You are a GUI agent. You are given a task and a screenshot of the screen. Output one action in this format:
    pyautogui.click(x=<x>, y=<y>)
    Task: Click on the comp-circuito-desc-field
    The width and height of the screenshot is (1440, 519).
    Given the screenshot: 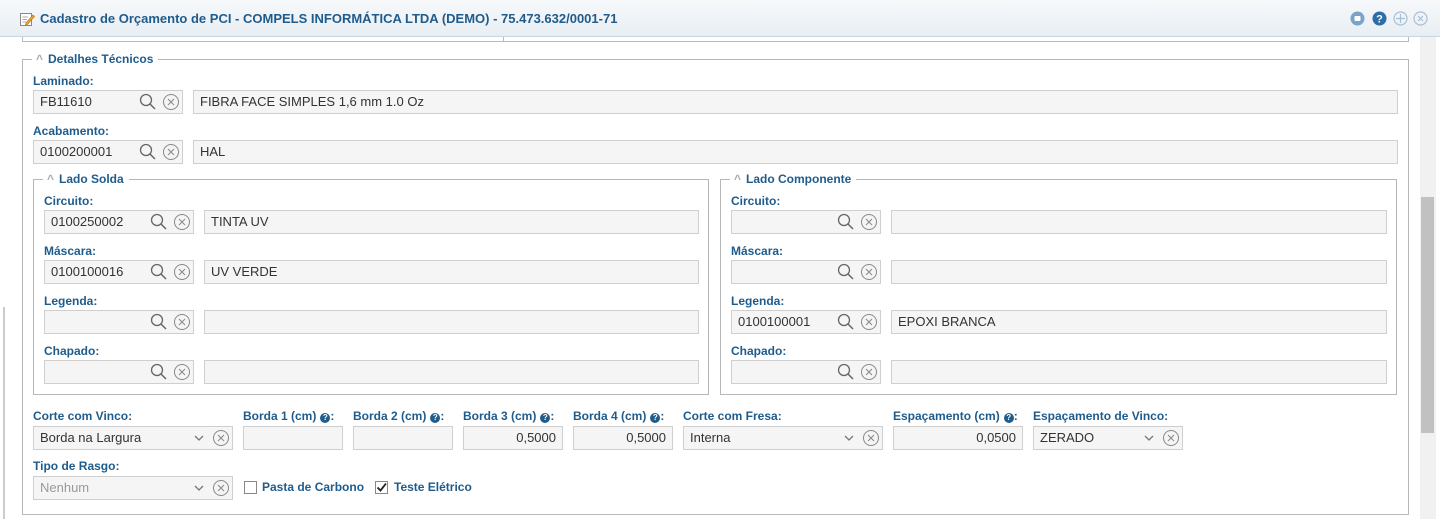 What is the action you would take?
    pyautogui.click(x=1139, y=222)
    